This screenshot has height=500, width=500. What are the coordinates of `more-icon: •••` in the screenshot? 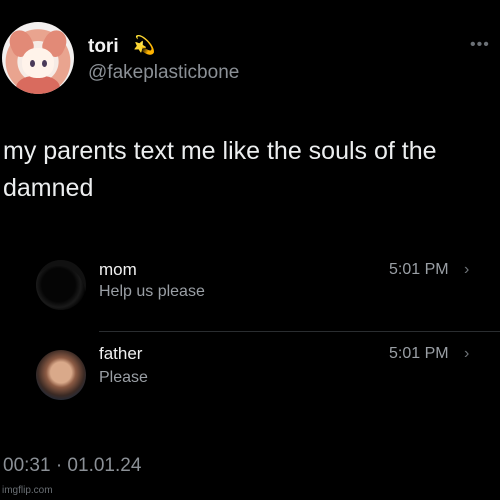 It's located at (480, 45).